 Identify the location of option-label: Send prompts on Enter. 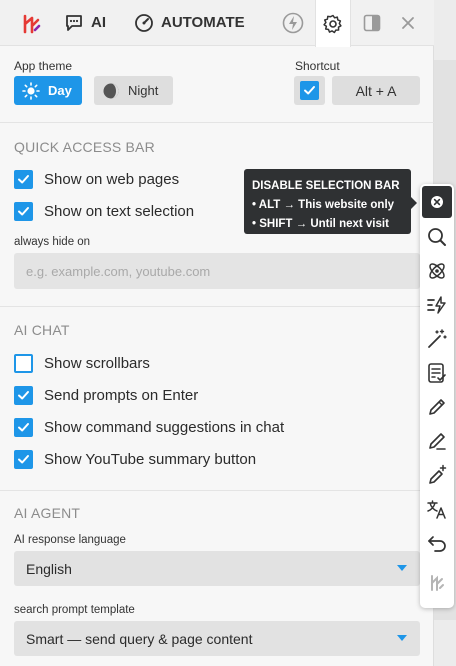
(121, 395).